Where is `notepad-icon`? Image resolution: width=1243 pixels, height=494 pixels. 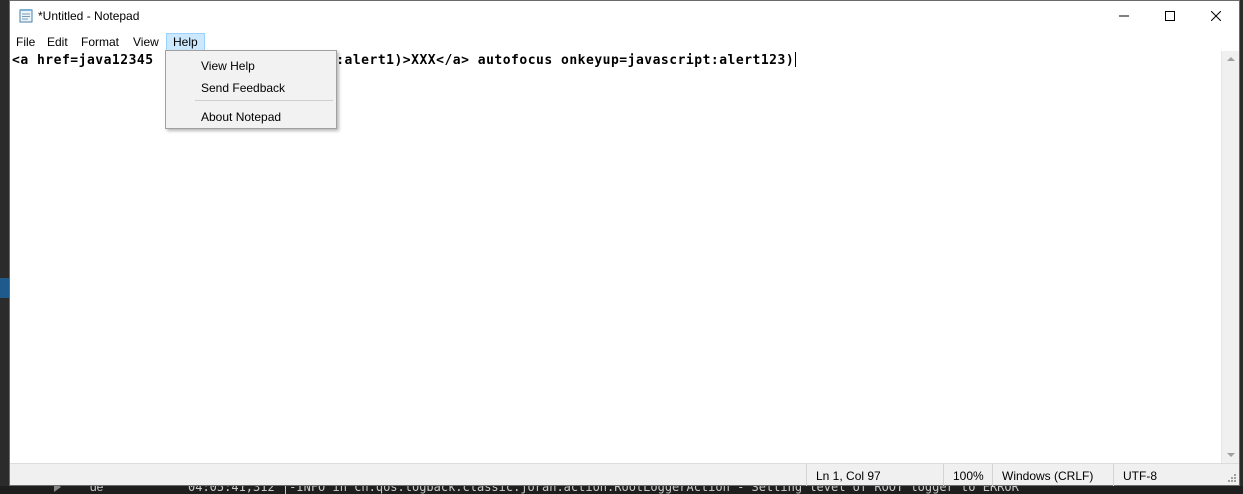 notepad-icon is located at coordinates (26, 16).